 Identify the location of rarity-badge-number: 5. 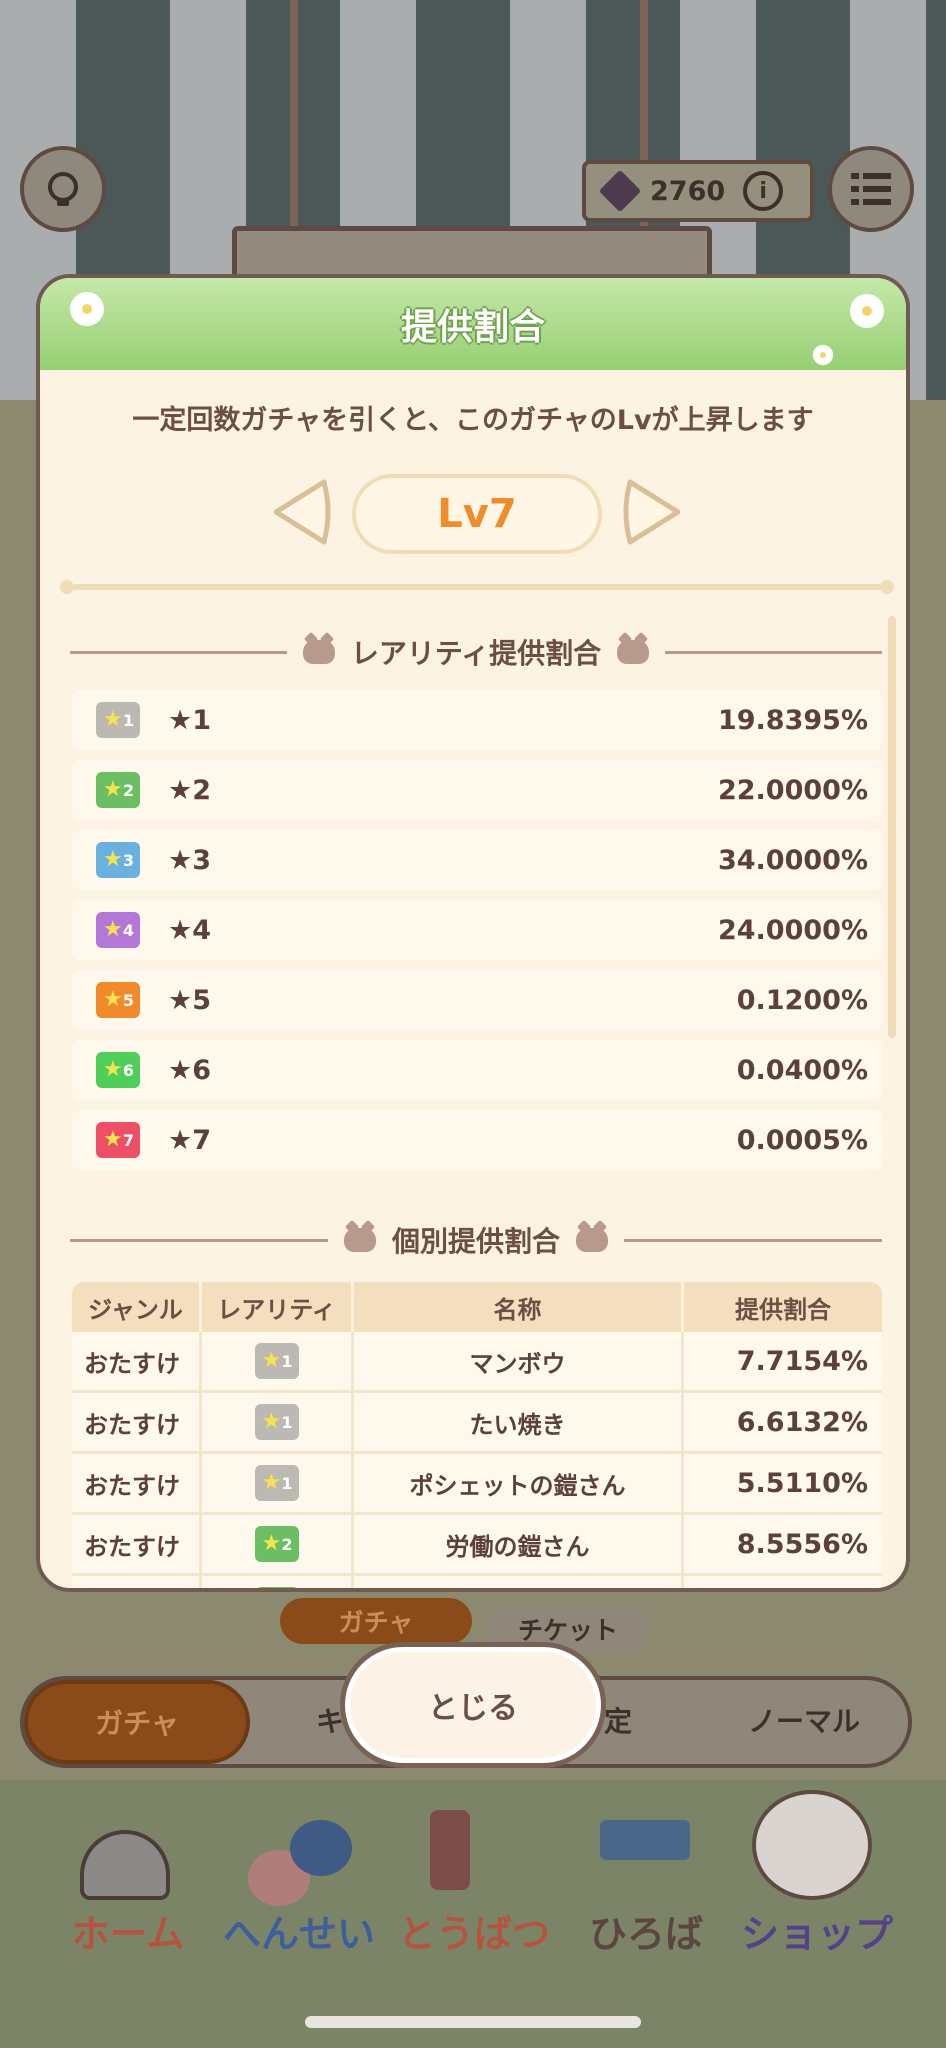
(128, 1000).